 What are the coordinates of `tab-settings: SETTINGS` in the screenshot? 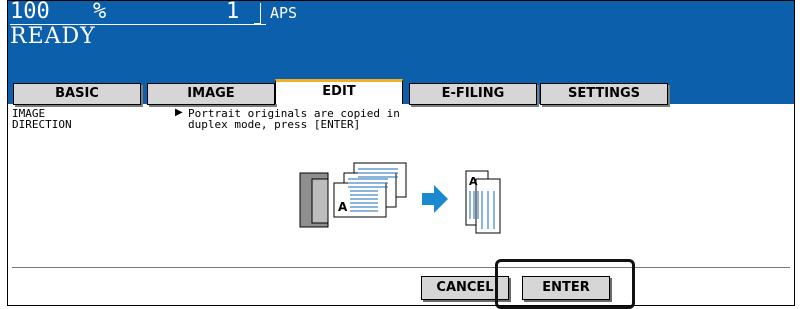 It's located at (604, 94).